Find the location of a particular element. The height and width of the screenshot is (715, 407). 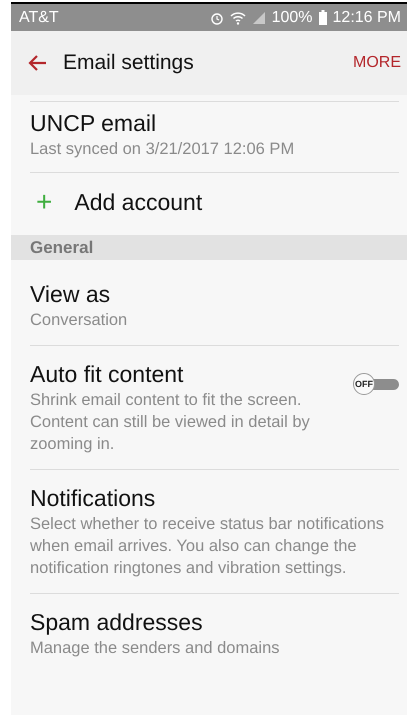

setting-description: Select whether to receive status bar notifications when email arrives. You also can change the notification ringtones and vibration settings. is located at coordinates (208, 546).